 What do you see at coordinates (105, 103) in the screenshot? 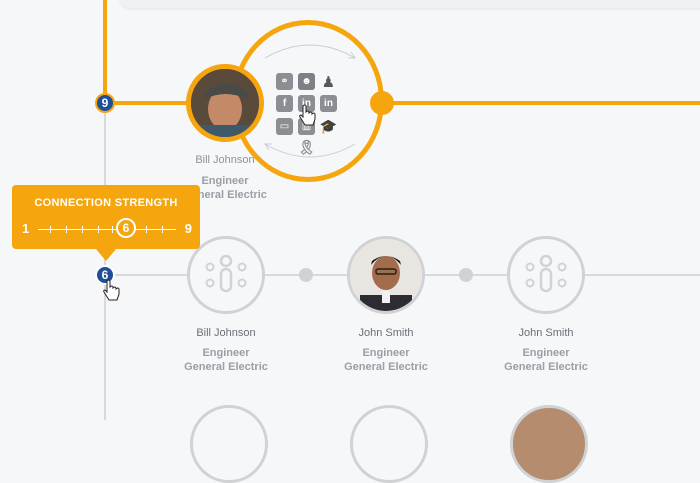
I see `connection-strength-badge: 9` at bounding box center [105, 103].